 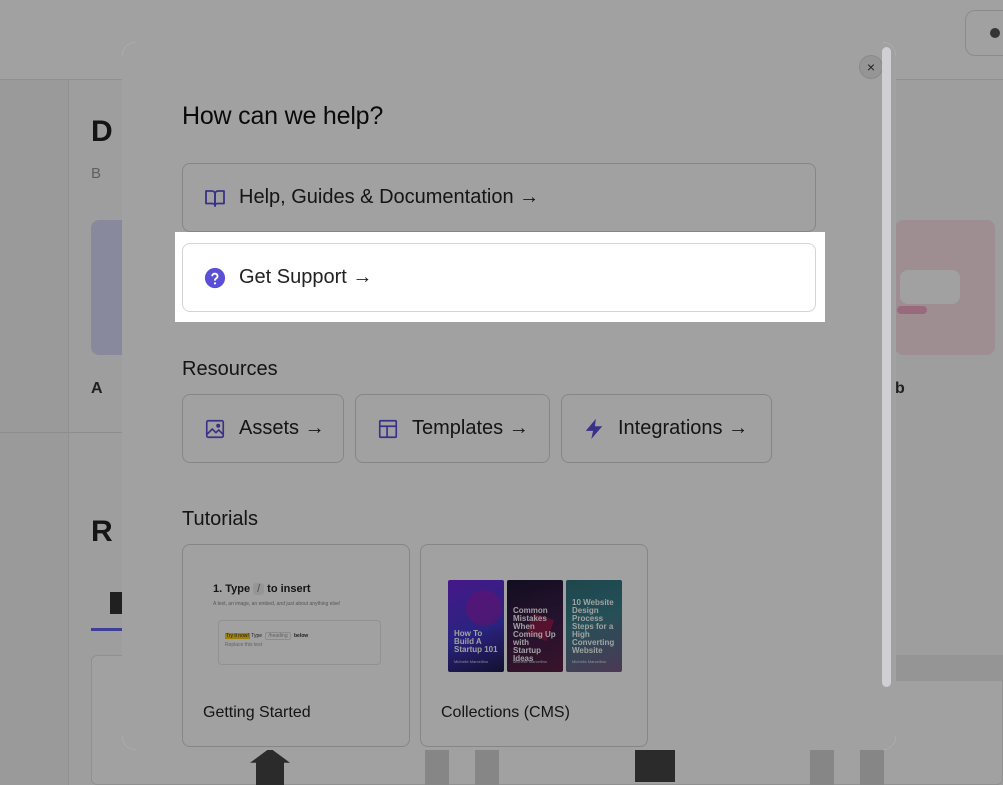 What do you see at coordinates (388, 429) in the screenshot?
I see `layout-icon` at bounding box center [388, 429].